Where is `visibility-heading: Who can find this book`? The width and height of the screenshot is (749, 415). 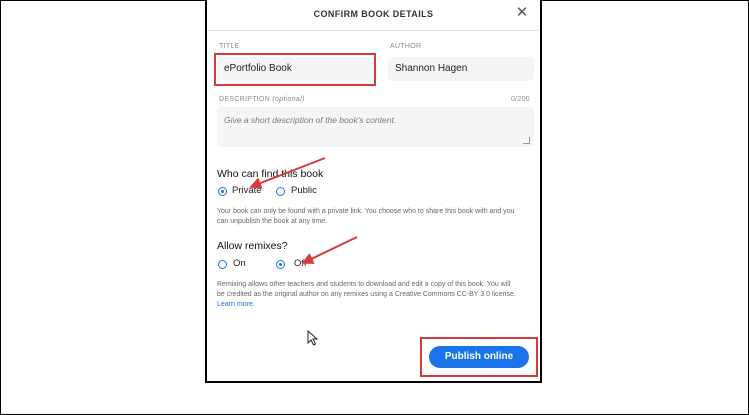 visibility-heading: Who can find this book is located at coordinates (270, 174).